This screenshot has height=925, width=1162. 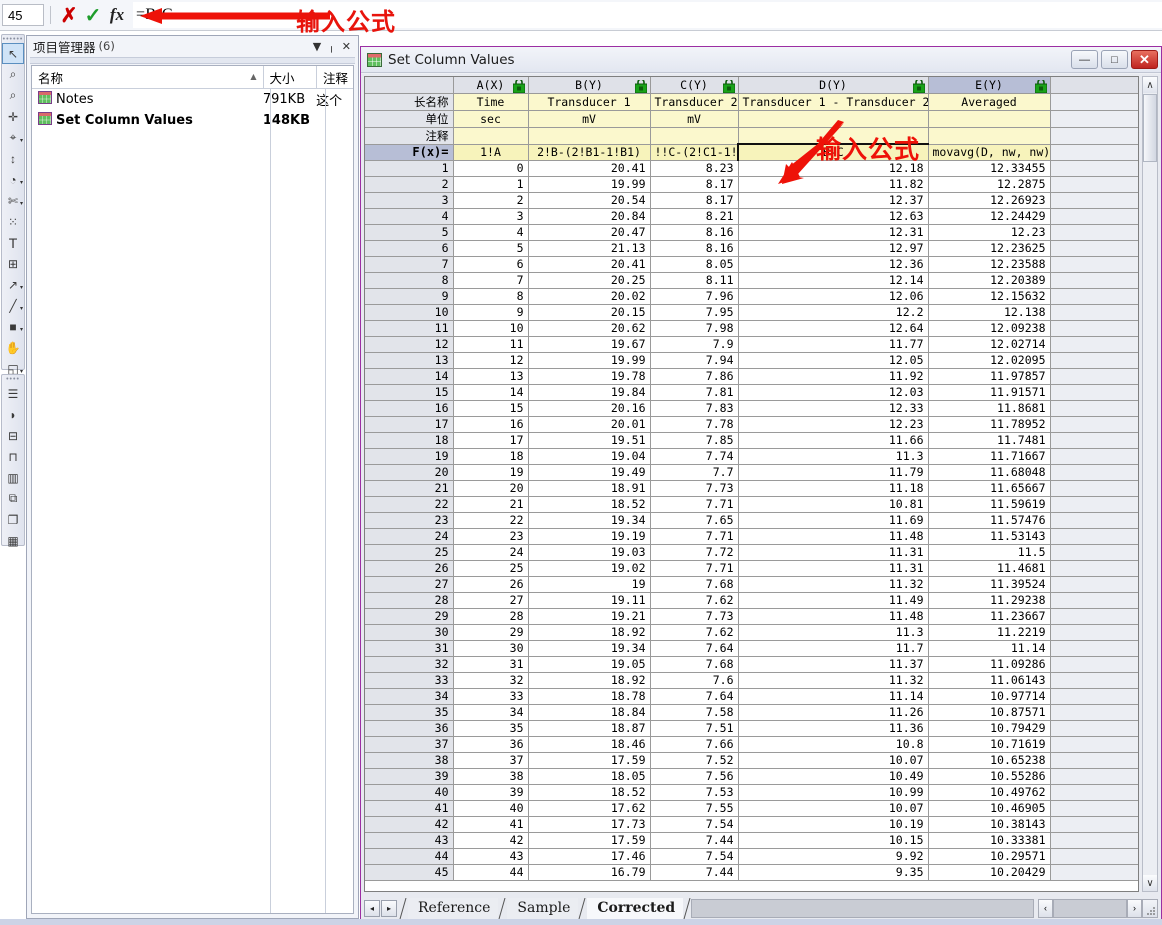 What do you see at coordinates (833, 632) in the screenshot?
I see `data-cell: 11.3` at bounding box center [833, 632].